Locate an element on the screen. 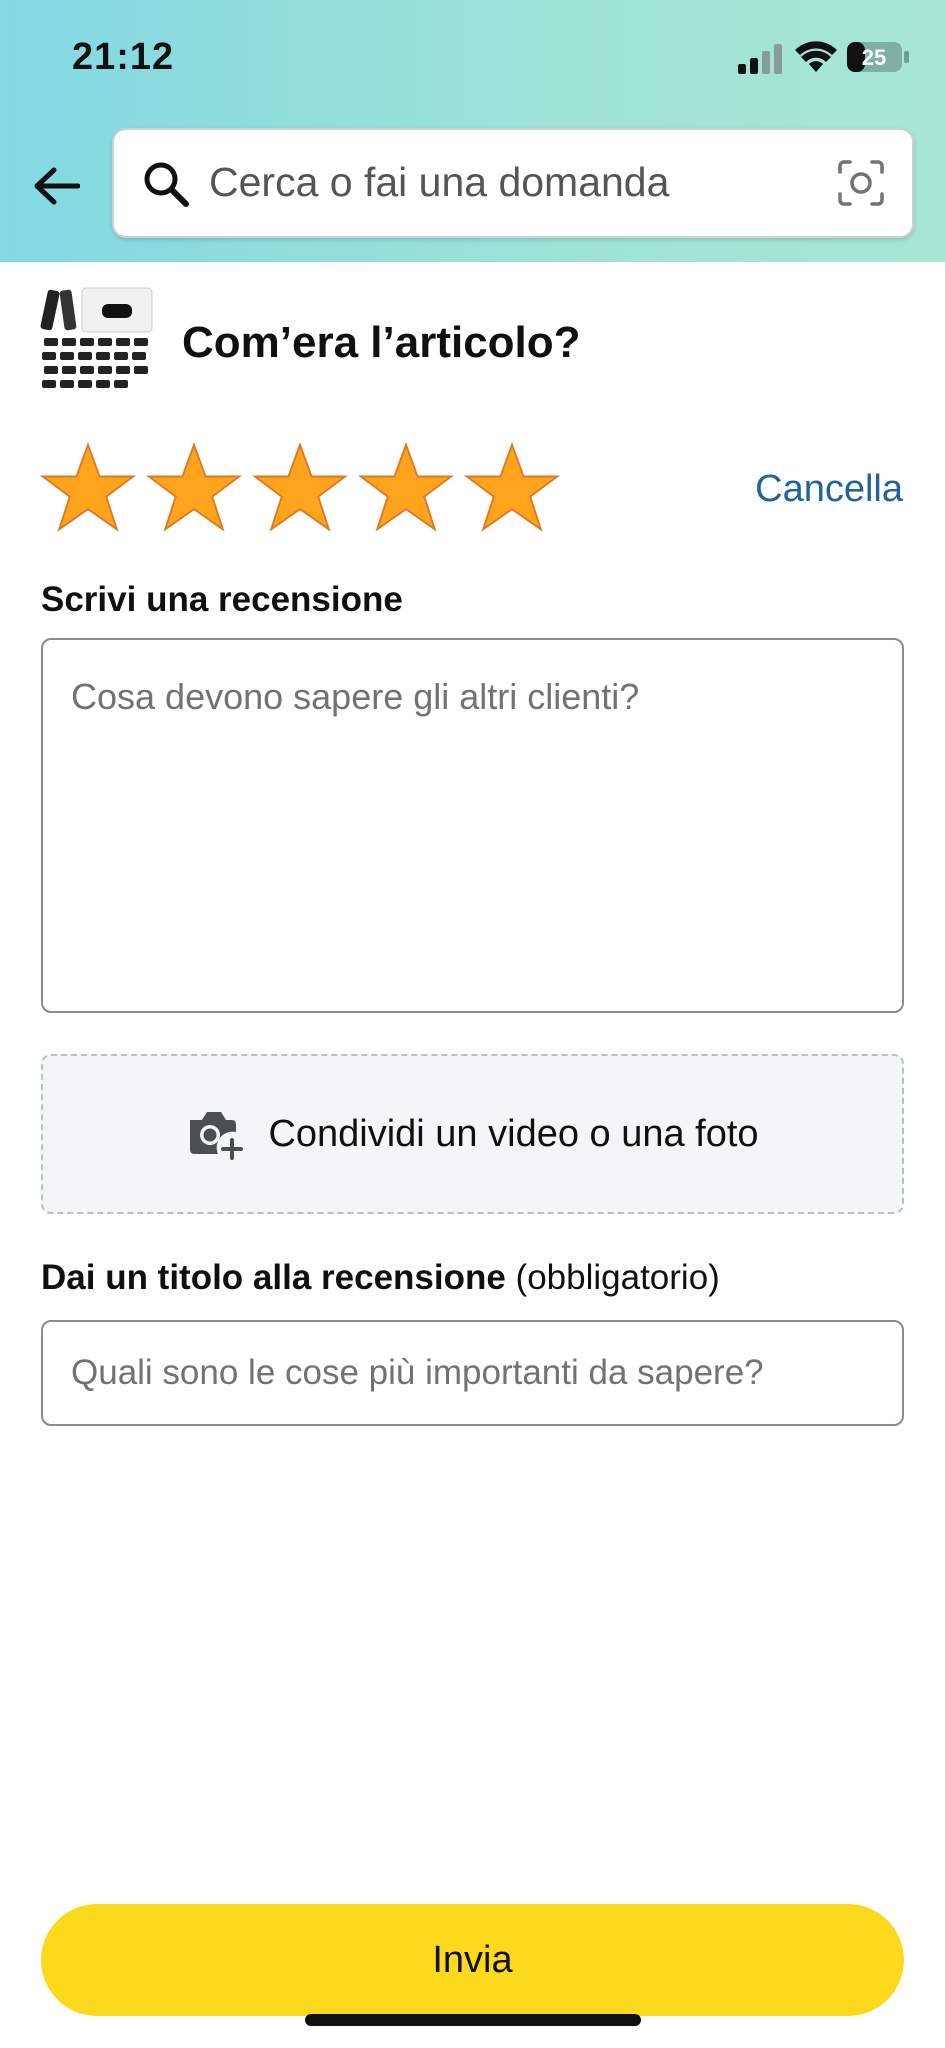  search-bar: Cerca o fai una domanda is located at coordinates (513, 183).